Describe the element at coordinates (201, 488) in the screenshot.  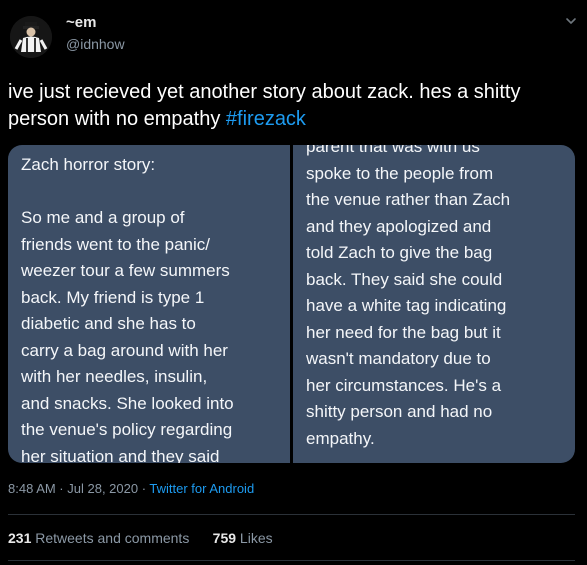
I see `source-link: Twitter for Android` at that location.